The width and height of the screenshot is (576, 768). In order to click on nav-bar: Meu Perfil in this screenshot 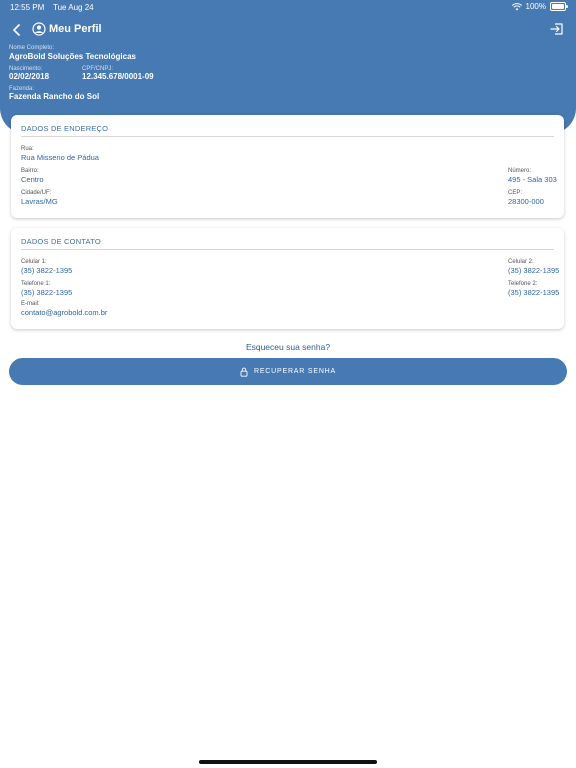, I will do `click(288, 30)`.